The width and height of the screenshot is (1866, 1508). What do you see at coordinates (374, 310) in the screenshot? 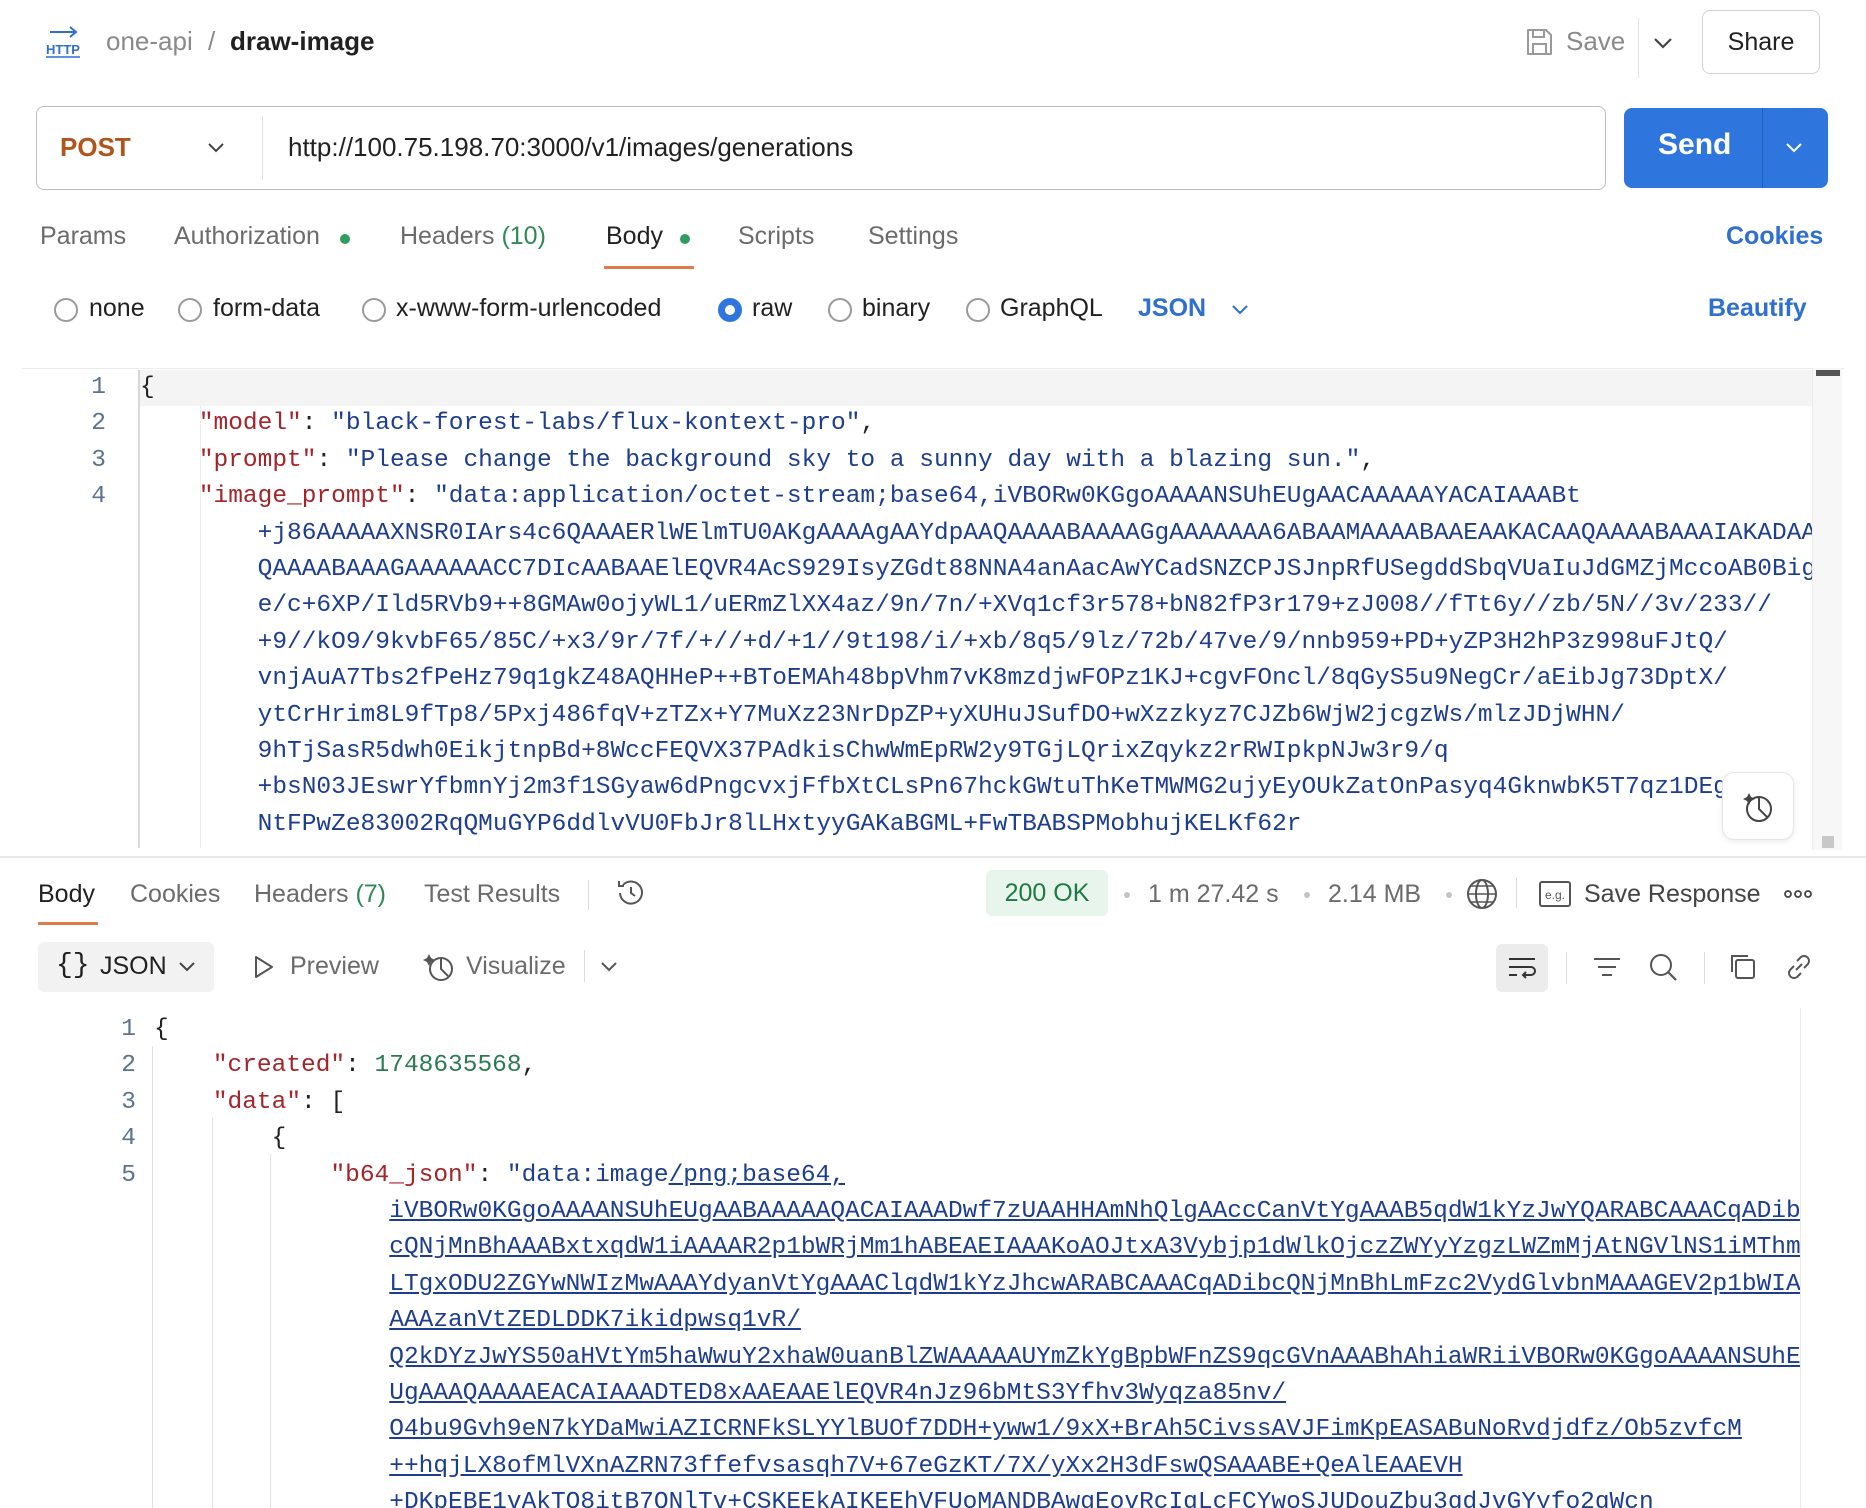
I see `radio-urlencoded` at bounding box center [374, 310].